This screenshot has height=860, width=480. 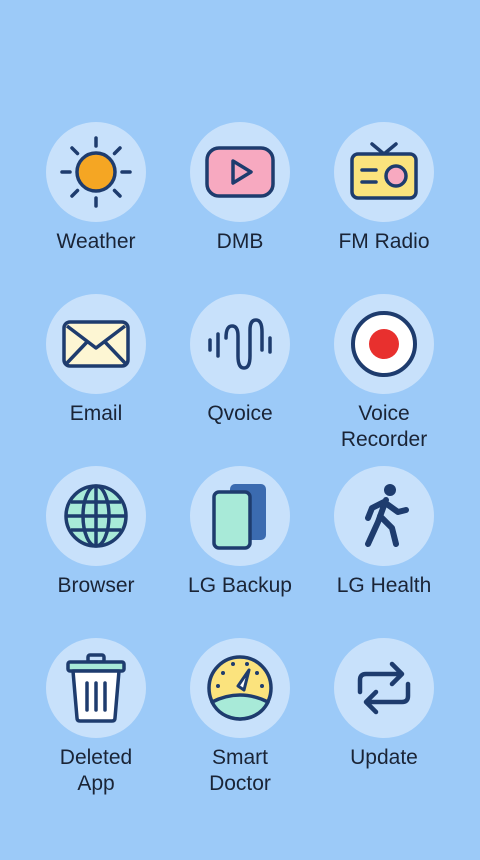 I want to click on lg-health-label: LG Health, so click(x=384, y=585).